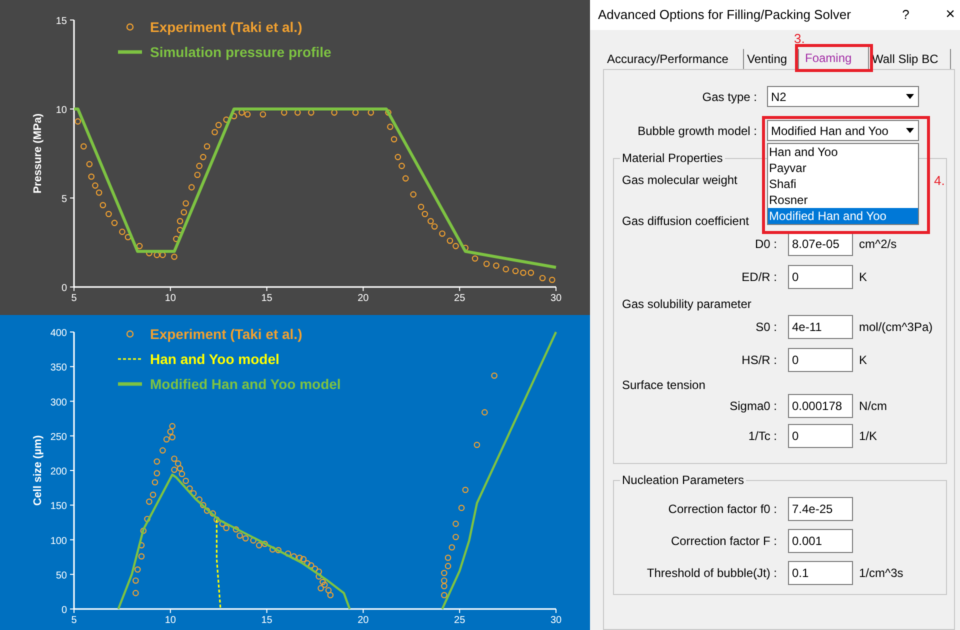 This screenshot has width=960, height=630. I want to click on input-field: 7.4e-25, so click(820, 509).